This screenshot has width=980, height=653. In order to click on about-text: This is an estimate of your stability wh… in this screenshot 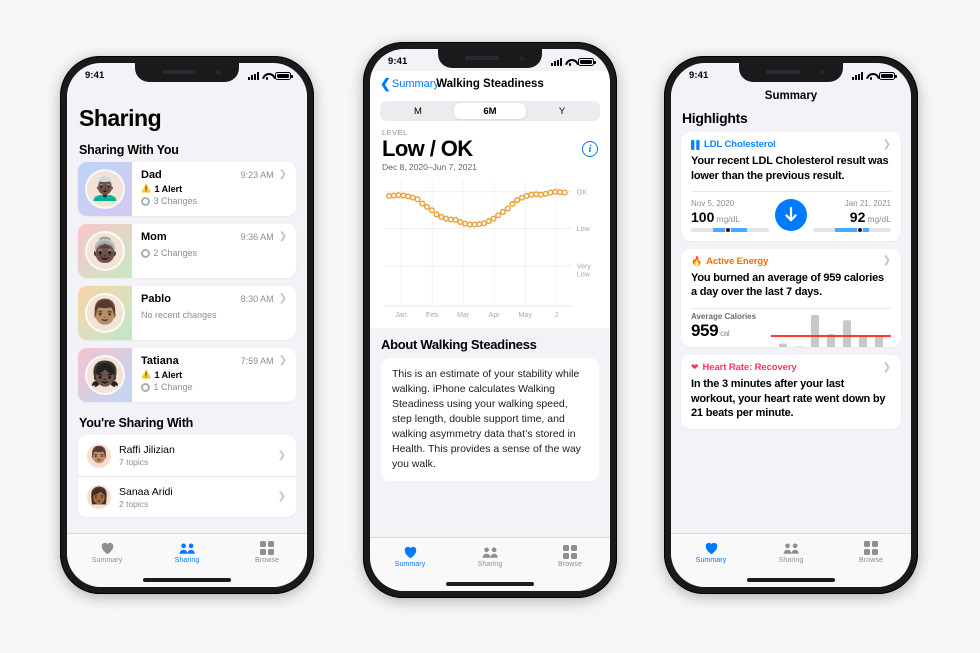, I will do `click(490, 419)`.